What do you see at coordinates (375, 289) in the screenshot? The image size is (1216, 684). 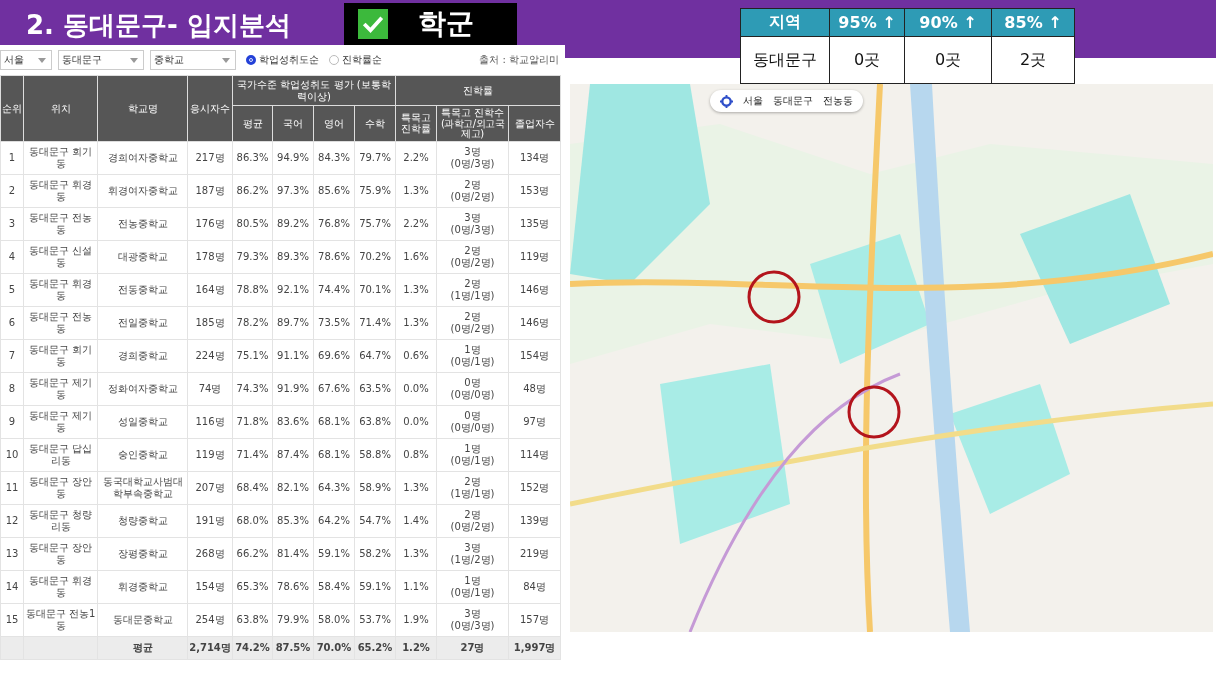 I see `table-cell: 70.1%` at bounding box center [375, 289].